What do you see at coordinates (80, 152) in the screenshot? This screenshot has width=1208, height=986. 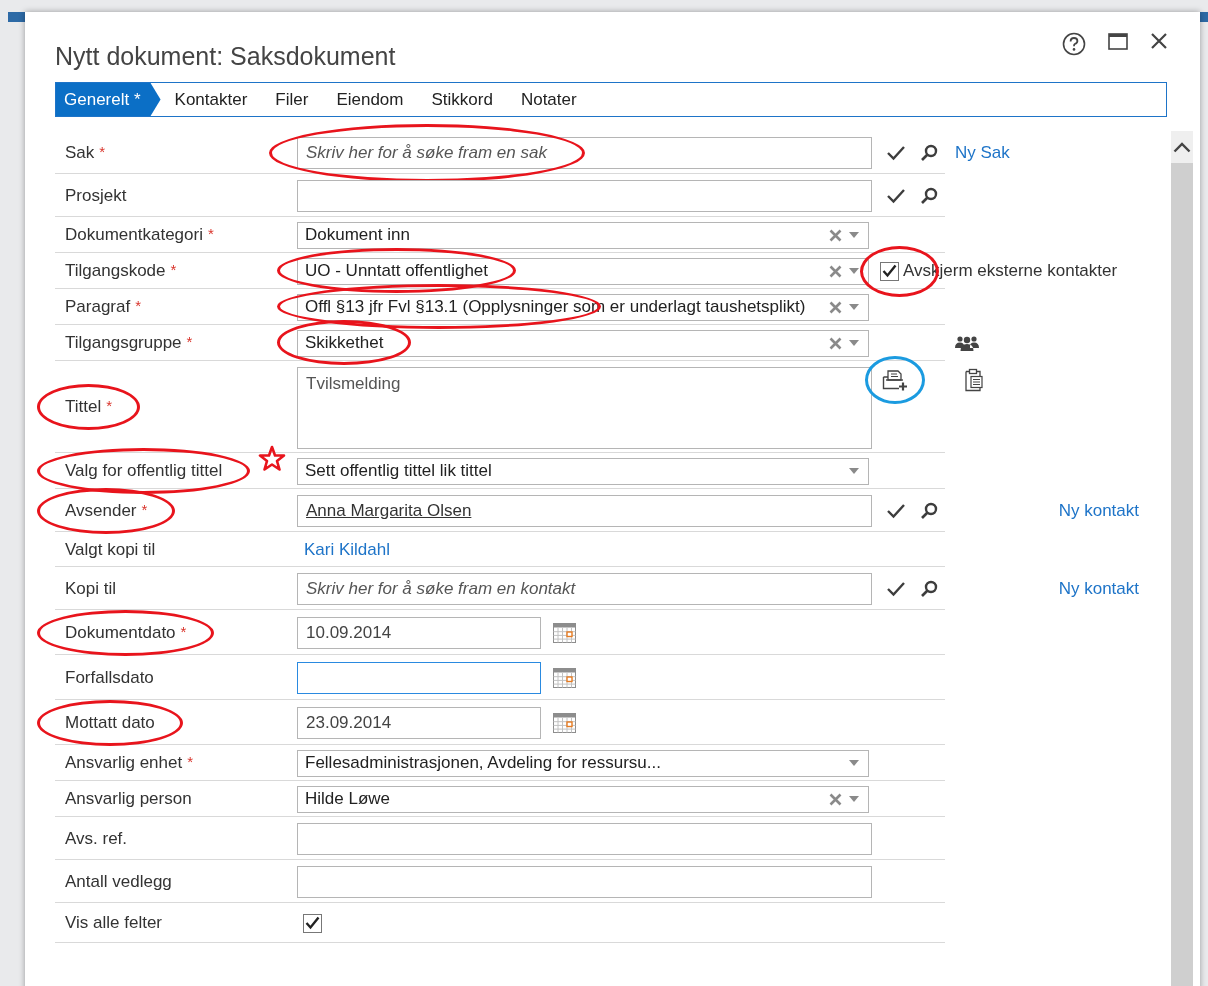 I see `field-label: Sak` at bounding box center [80, 152].